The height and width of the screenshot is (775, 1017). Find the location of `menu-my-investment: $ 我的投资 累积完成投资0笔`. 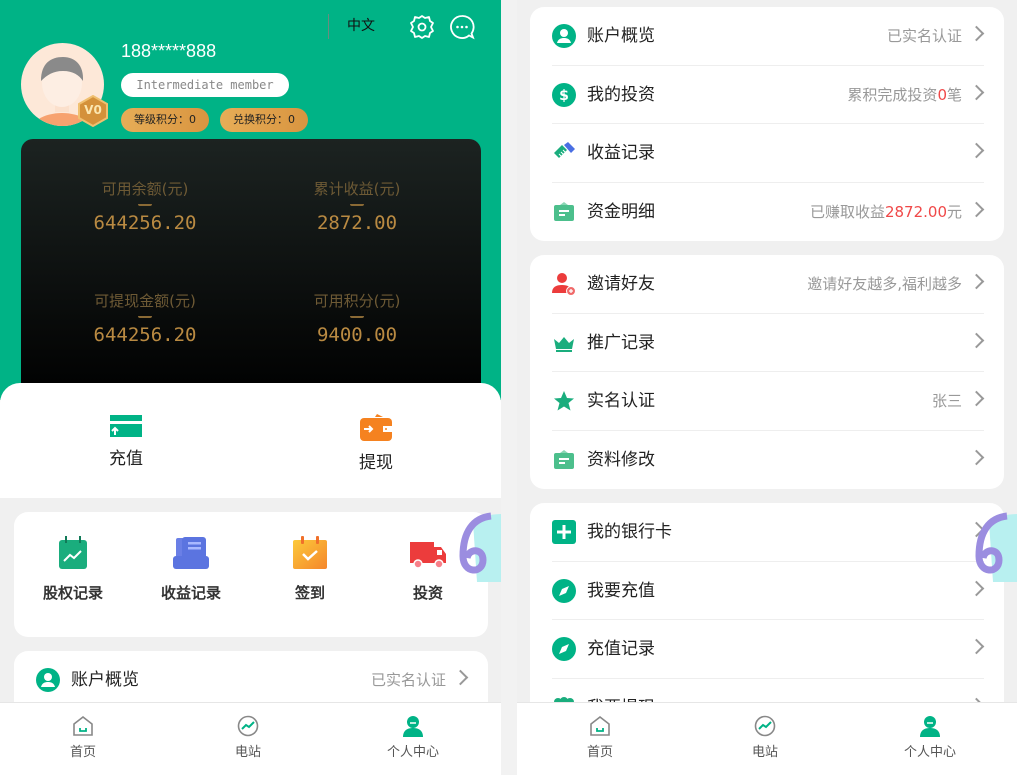

menu-my-investment: $ 我的投资 累积完成投资0笔 is located at coordinates (768, 95).